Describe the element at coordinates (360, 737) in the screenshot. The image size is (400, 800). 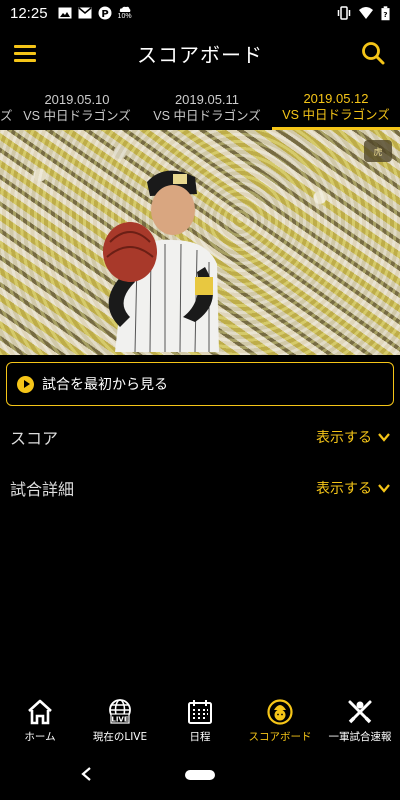
I see `nav-live-report-label: 一軍試合速報` at that location.